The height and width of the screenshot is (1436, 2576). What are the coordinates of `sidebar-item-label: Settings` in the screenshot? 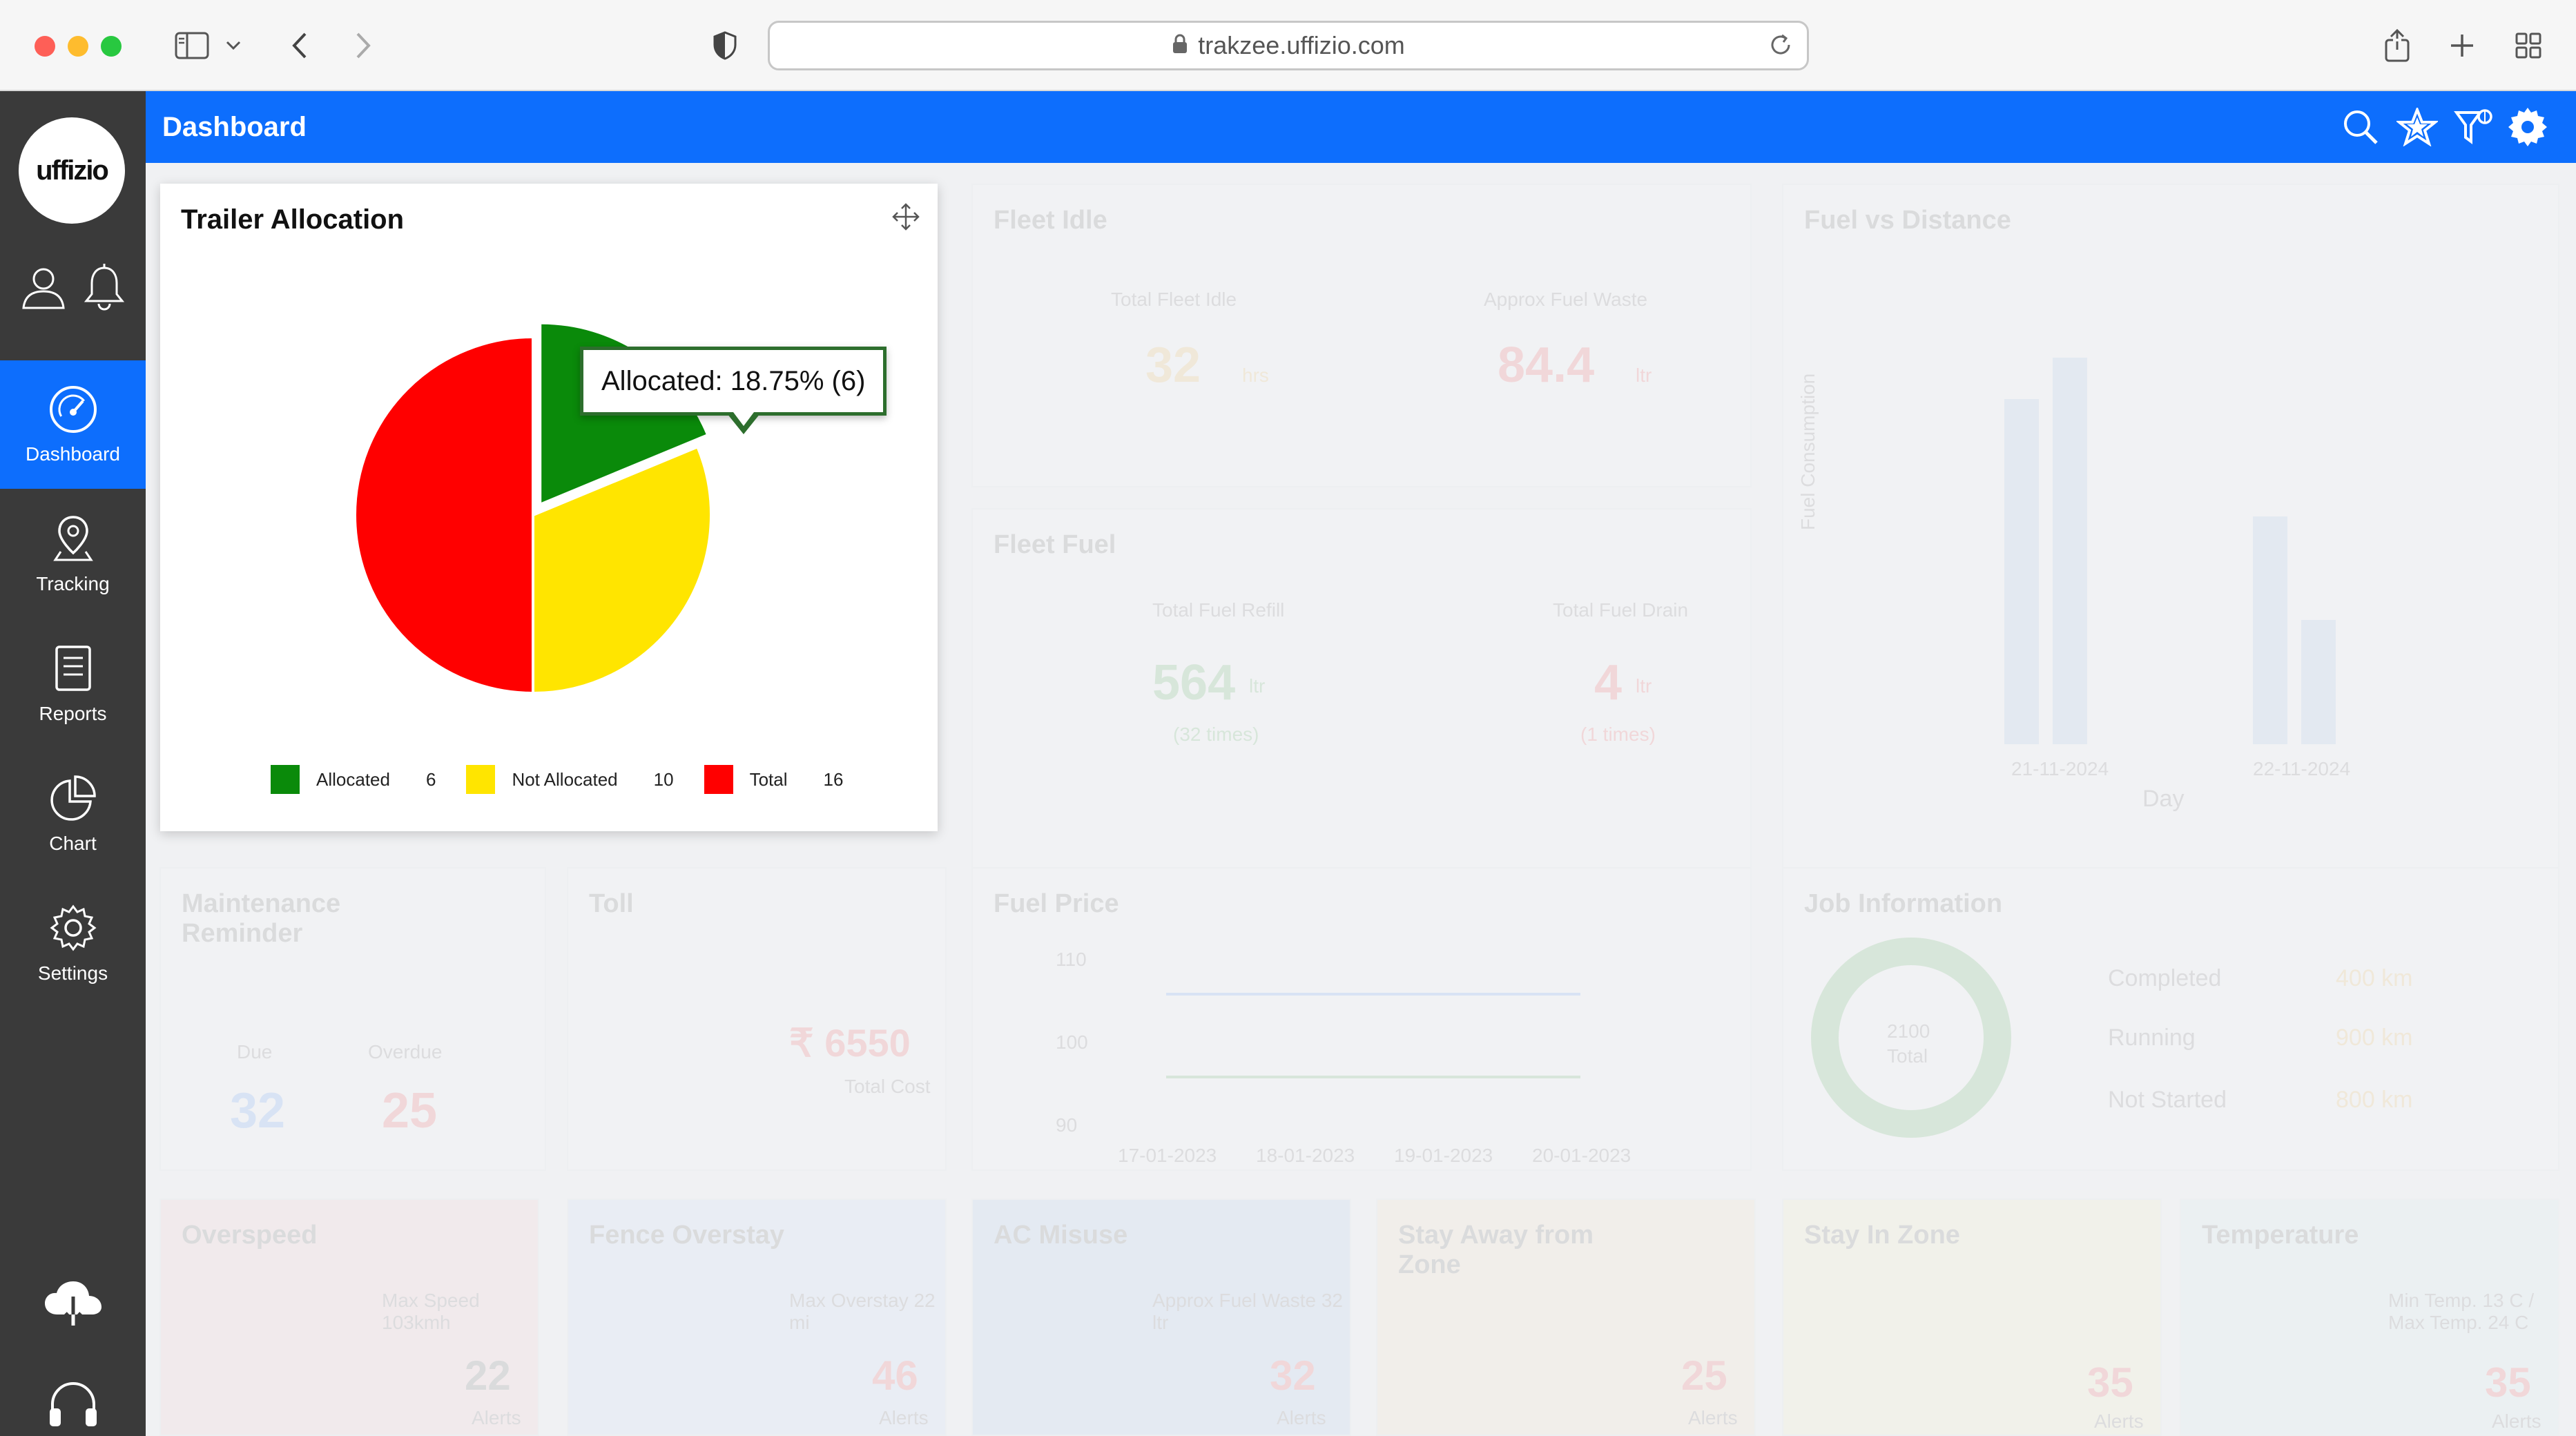 It's located at (73, 973).